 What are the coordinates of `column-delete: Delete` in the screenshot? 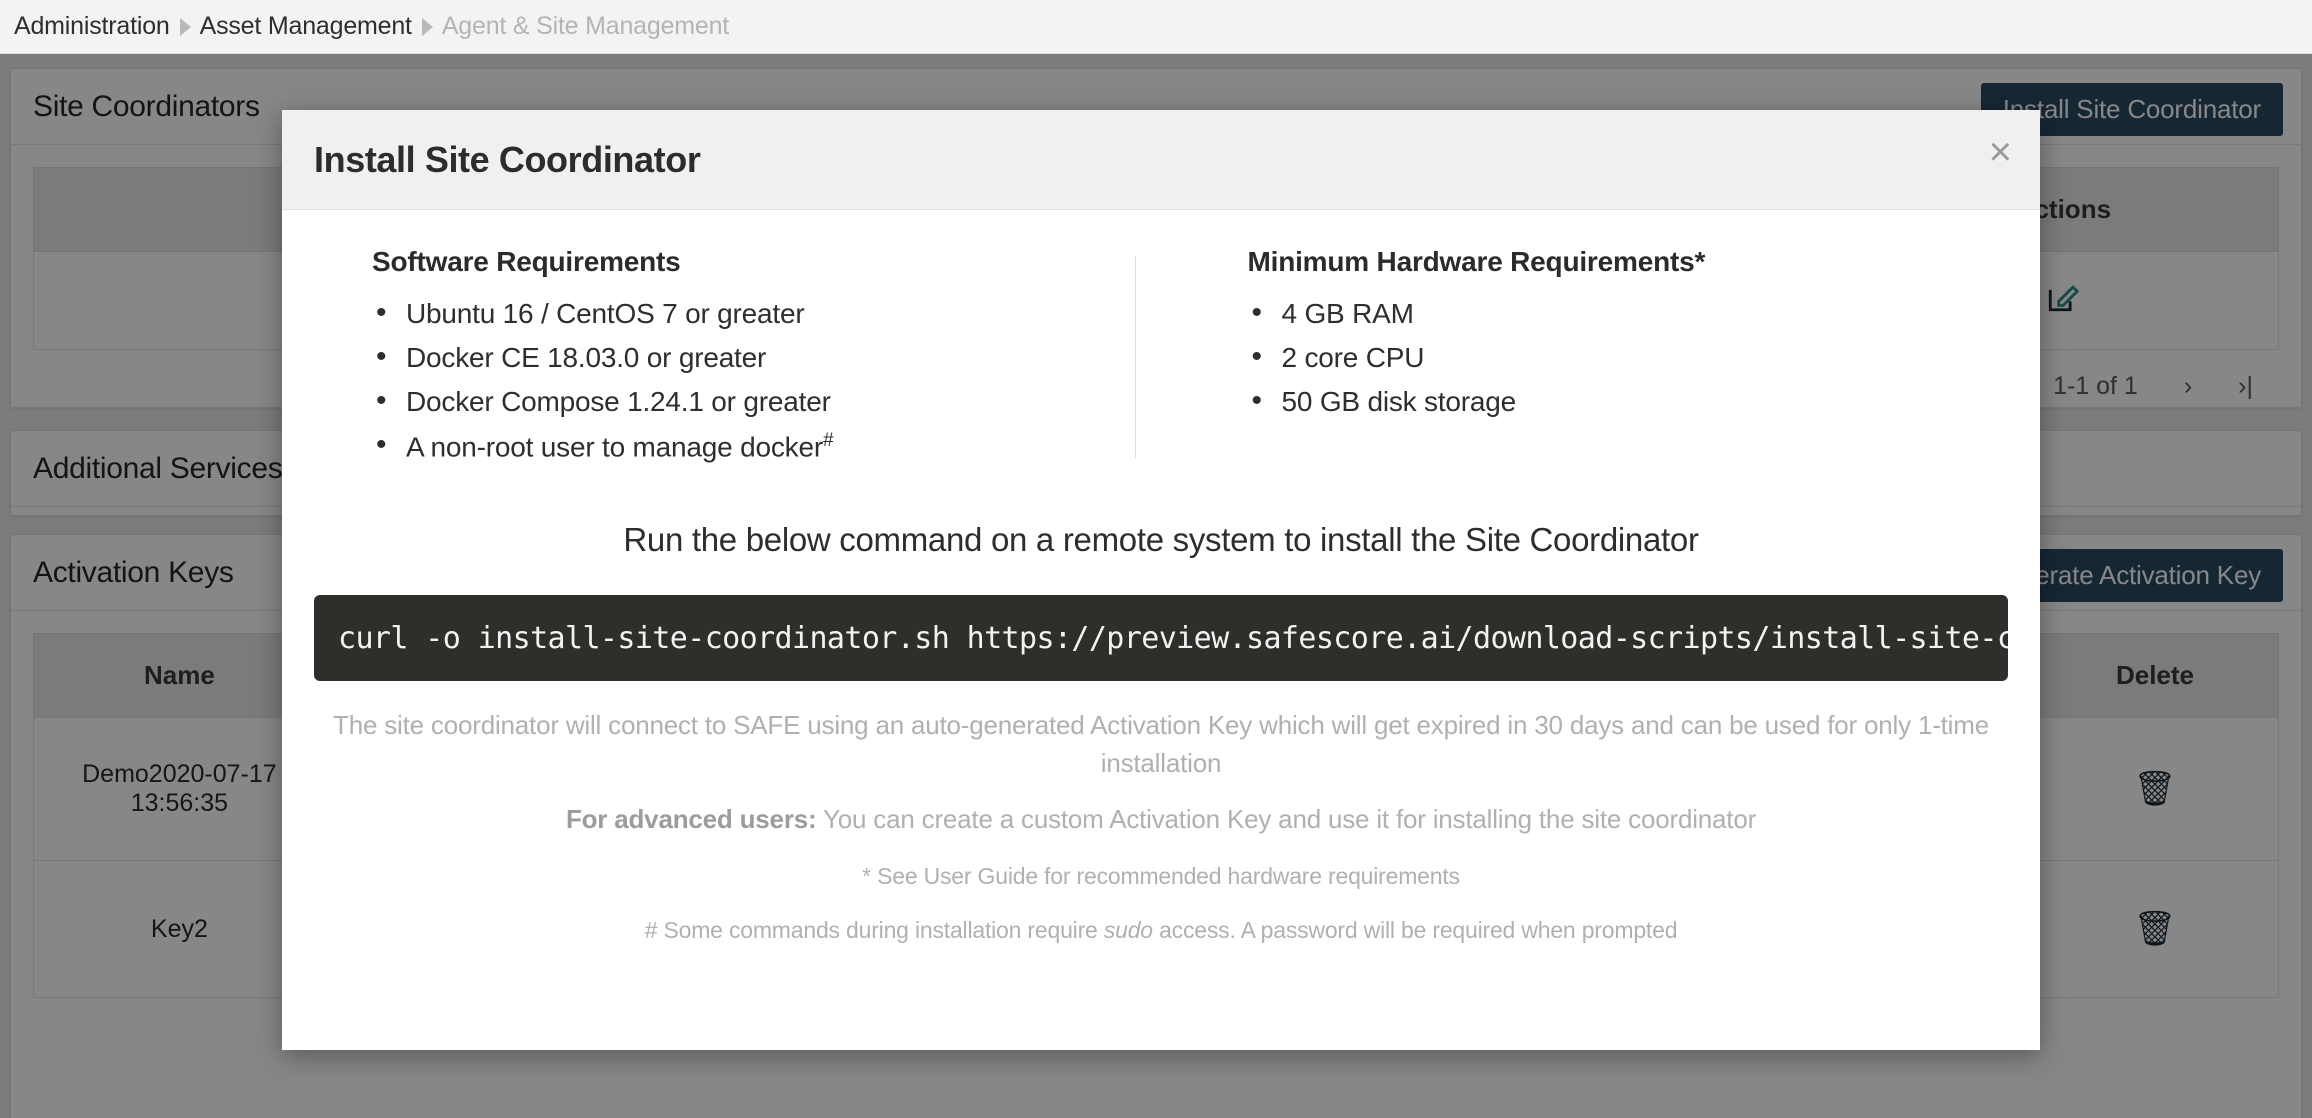 It's located at (2155, 675).